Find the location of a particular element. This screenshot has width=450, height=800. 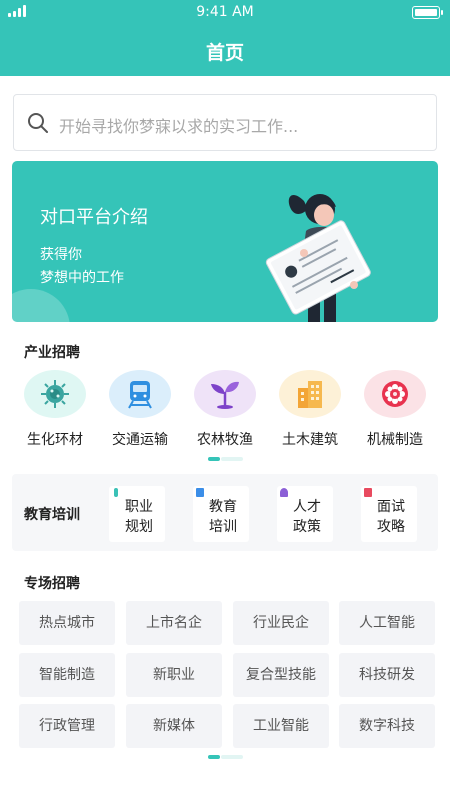

microbe-icon is located at coordinates (55, 394).